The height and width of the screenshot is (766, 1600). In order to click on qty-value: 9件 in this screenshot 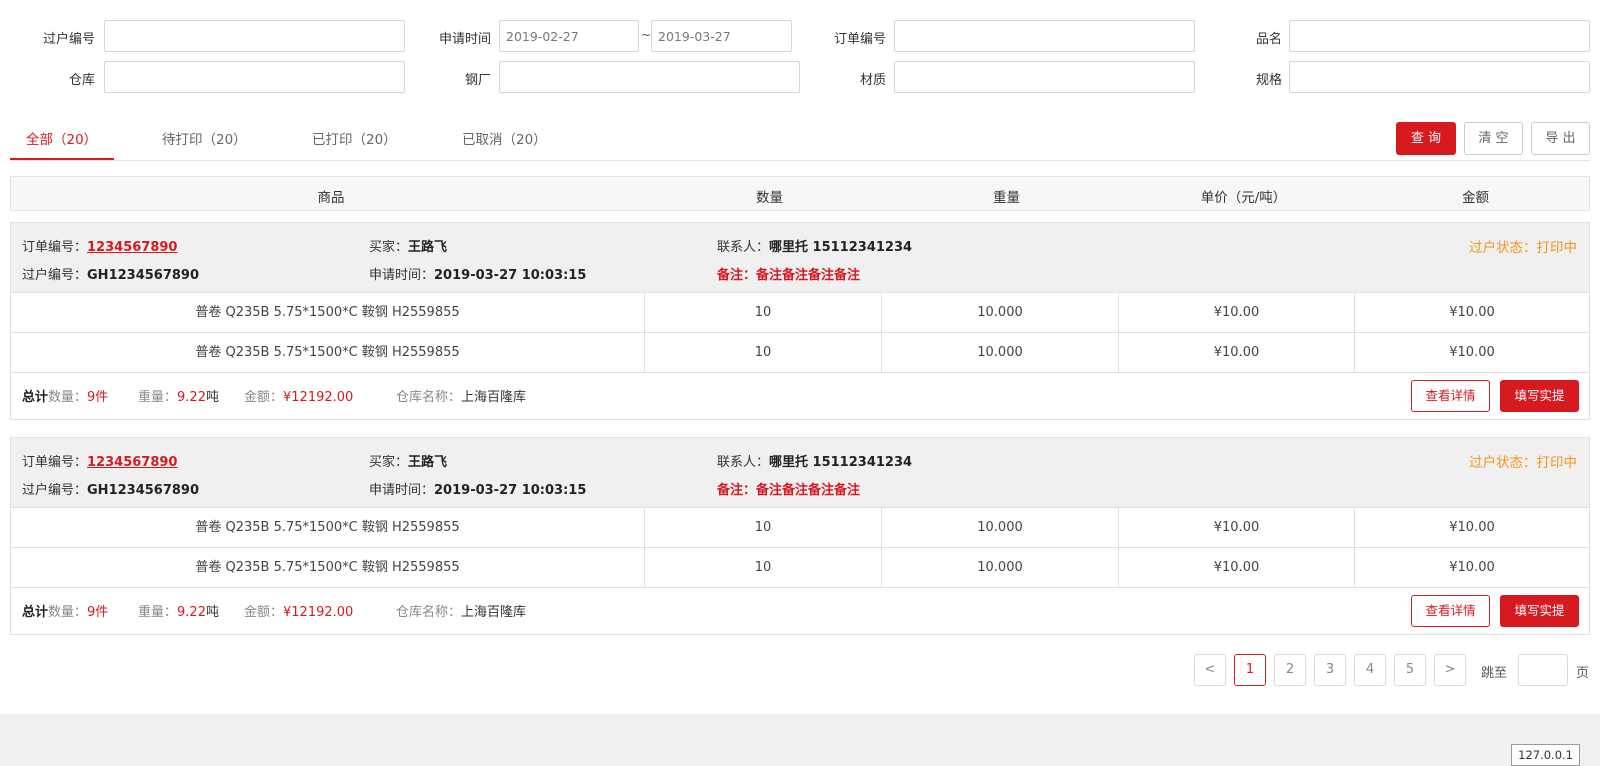, I will do `click(98, 397)`.